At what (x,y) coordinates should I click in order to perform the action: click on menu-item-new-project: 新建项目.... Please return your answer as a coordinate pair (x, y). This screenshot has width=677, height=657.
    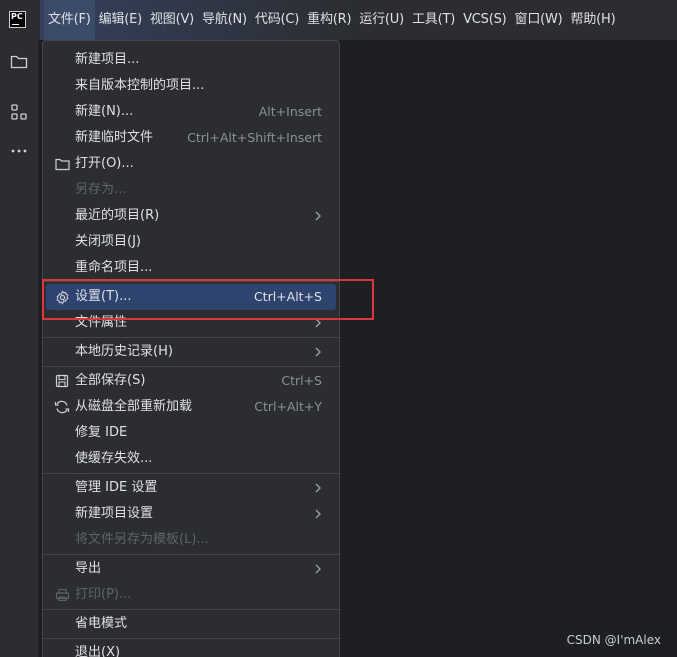
    Looking at the image, I should click on (191, 60).